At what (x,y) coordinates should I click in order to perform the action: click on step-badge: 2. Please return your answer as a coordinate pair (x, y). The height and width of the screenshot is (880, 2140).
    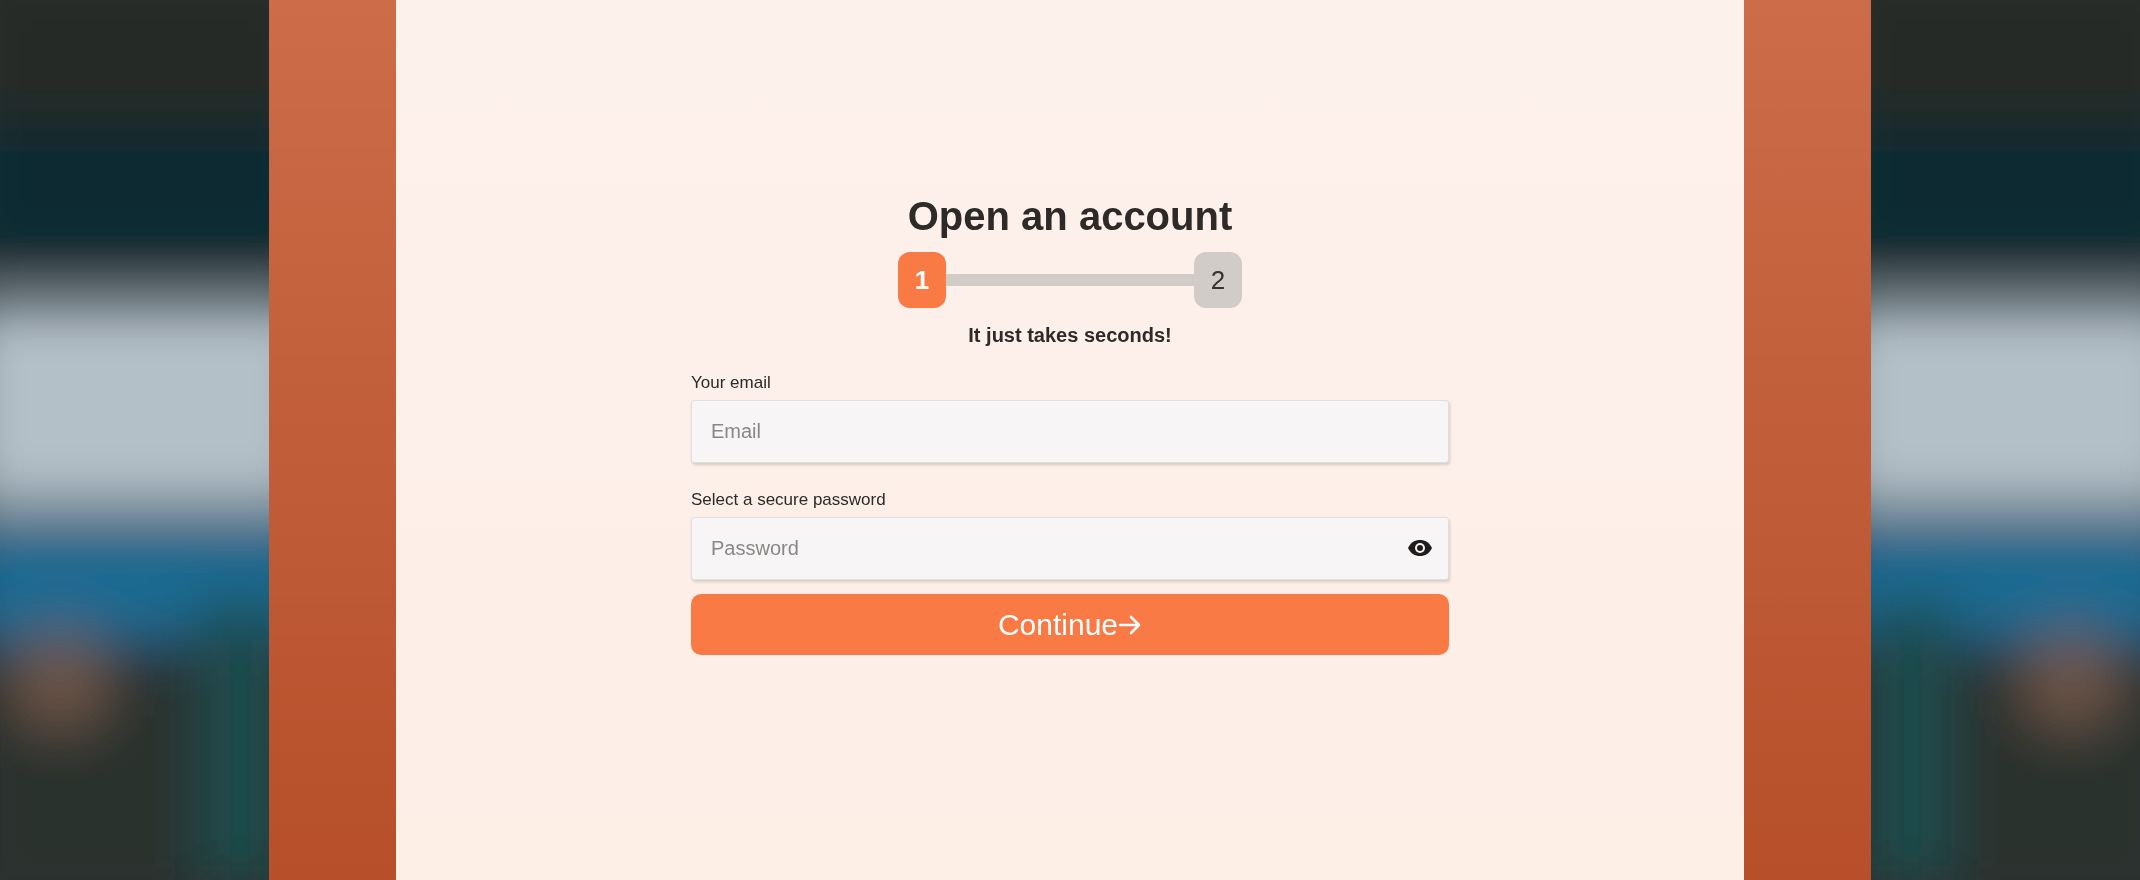
    Looking at the image, I should click on (1218, 280).